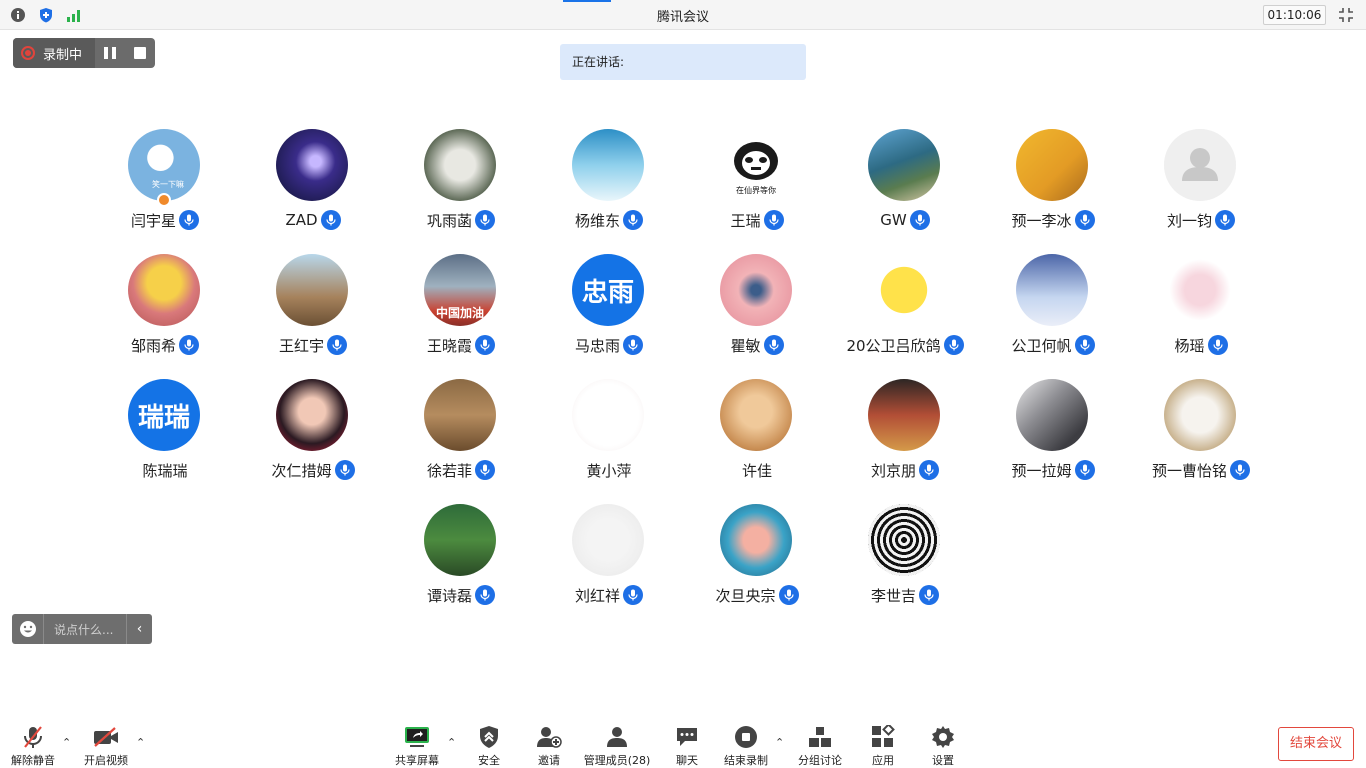 Image resolution: width=1366 pixels, height=768 pixels. What do you see at coordinates (1346, 15) in the screenshot?
I see `fullscreen-icon` at bounding box center [1346, 15].